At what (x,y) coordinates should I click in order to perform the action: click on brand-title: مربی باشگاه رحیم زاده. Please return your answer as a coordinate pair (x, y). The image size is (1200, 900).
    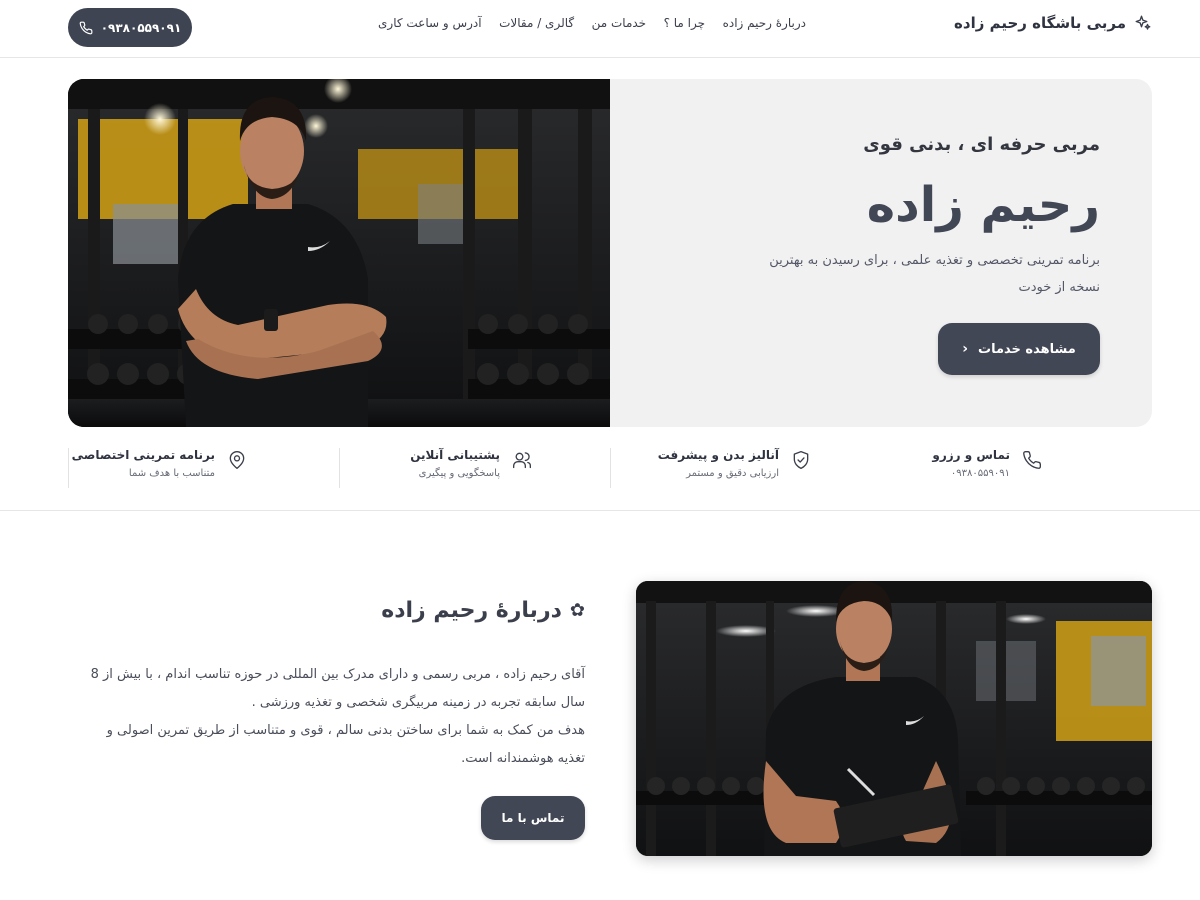
    Looking at the image, I should click on (1040, 23).